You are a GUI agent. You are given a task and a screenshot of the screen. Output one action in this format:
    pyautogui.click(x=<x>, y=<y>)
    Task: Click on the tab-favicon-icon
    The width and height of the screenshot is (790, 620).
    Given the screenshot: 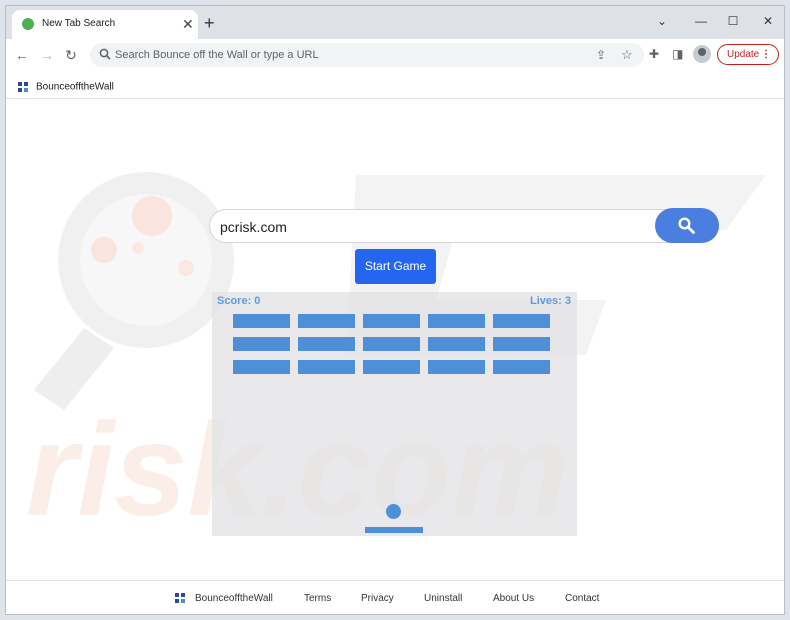 What is the action you would take?
    pyautogui.click(x=28, y=24)
    